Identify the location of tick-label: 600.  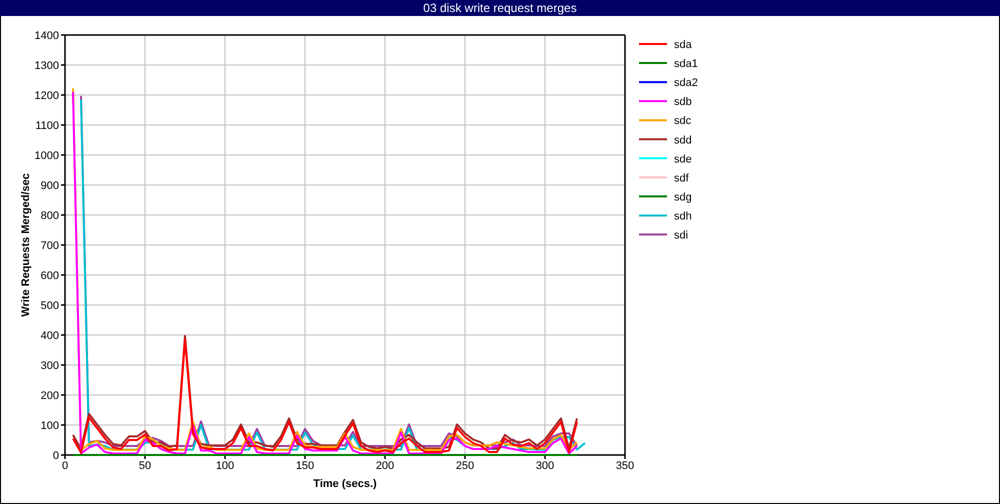
(49, 276).